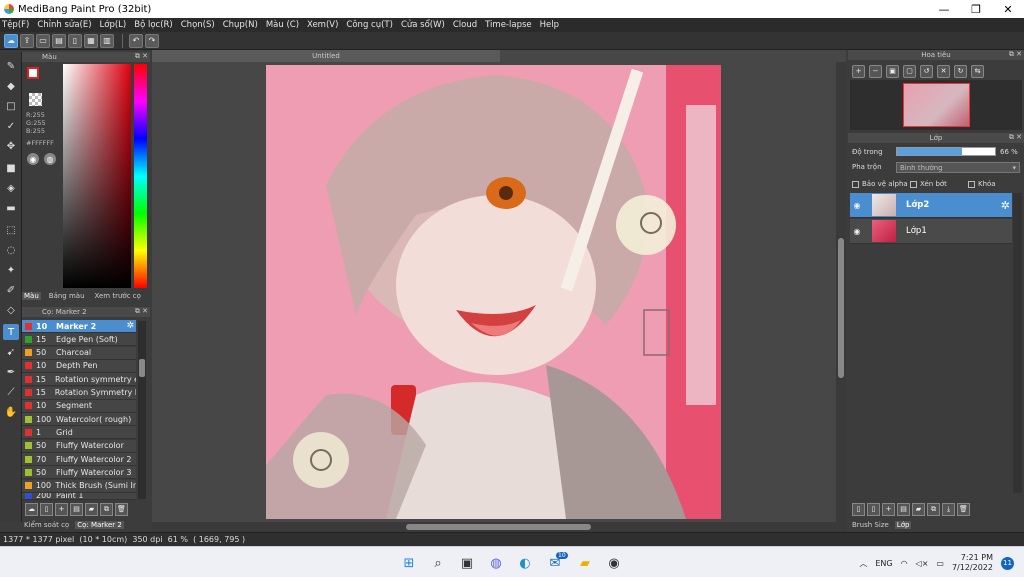 The width and height of the screenshot is (1024, 577). What do you see at coordinates (958, 167) in the screenshot?
I see `blend-mode-select: Bình thường ▾` at bounding box center [958, 167].